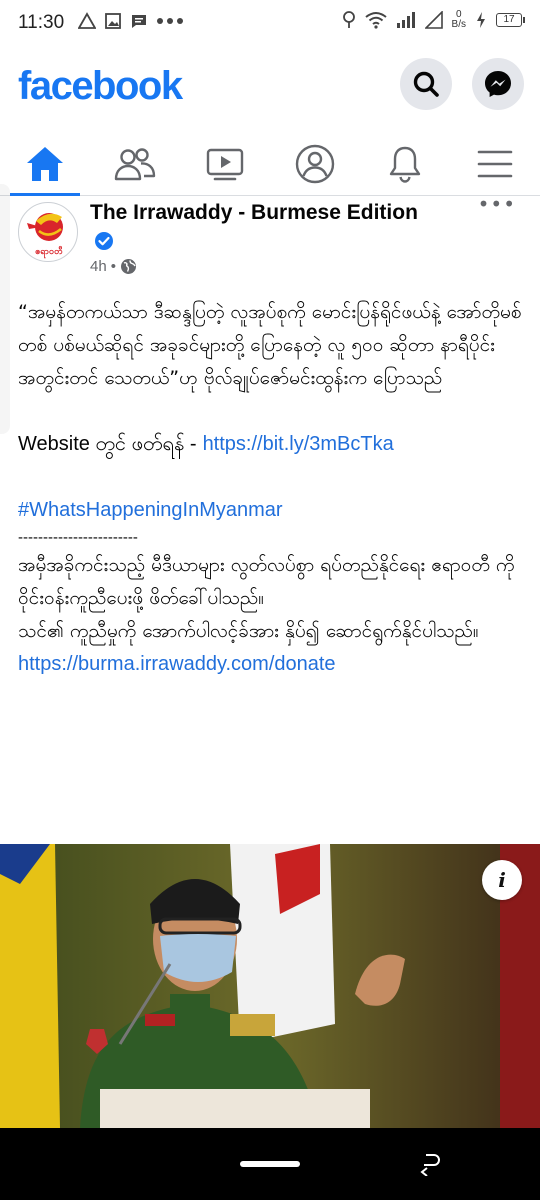 The image size is (540, 1200). What do you see at coordinates (510, 20) in the screenshot?
I see `battery-indicator: 17` at bounding box center [510, 20].